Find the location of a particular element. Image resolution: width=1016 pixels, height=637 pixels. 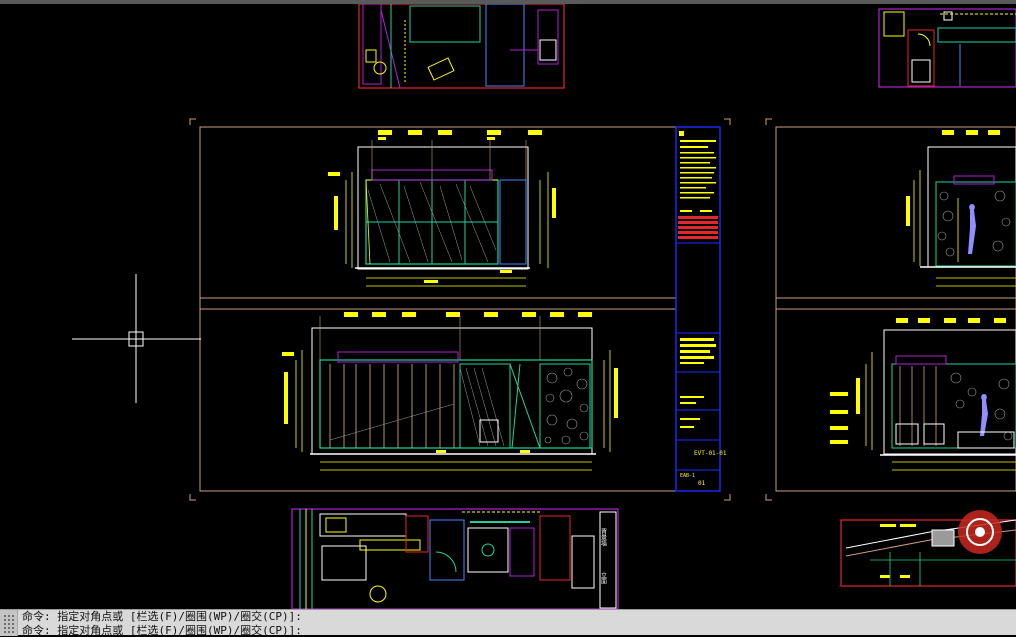

plan-fragment-bottom-middle: 背景墙 立面 is located at coordinates (455, 558).